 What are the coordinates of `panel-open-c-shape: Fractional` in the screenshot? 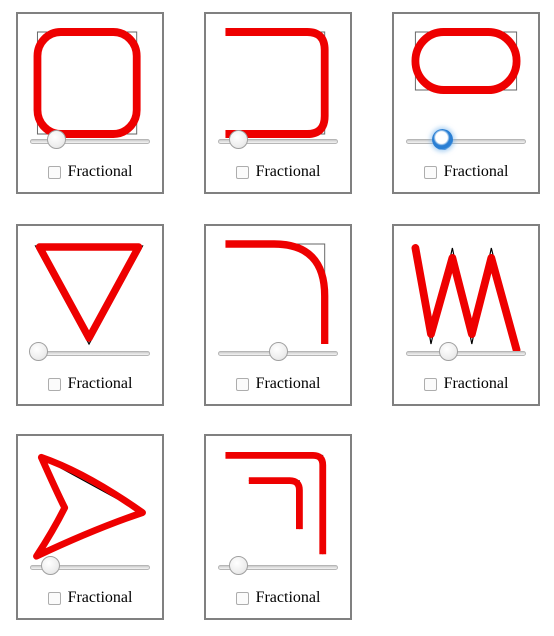 It's located at (278, 103).